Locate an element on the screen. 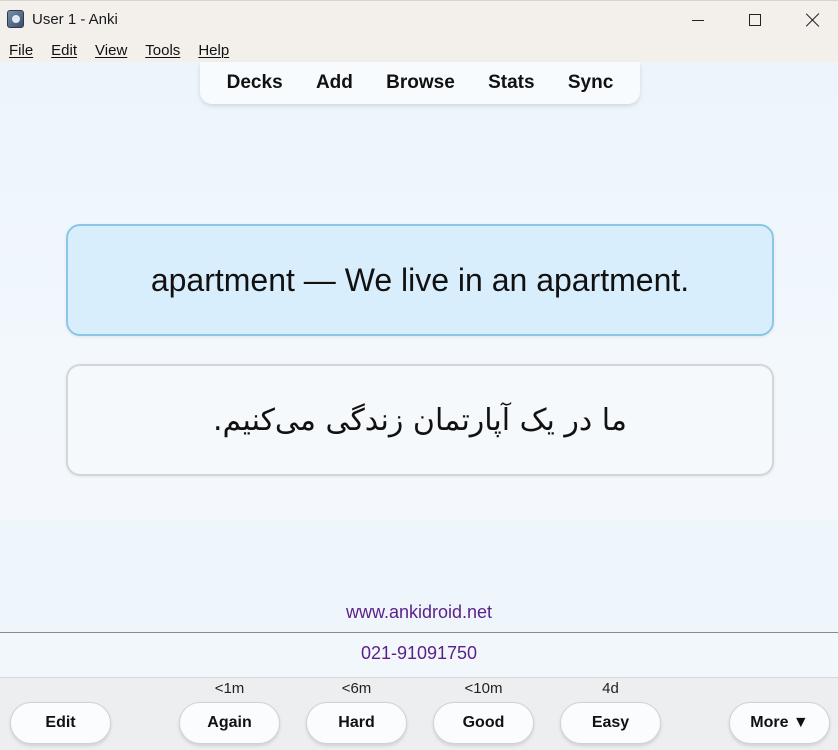 This screenshot has width=838, height=750. menu-file: File is located at coordinates (21, 50).